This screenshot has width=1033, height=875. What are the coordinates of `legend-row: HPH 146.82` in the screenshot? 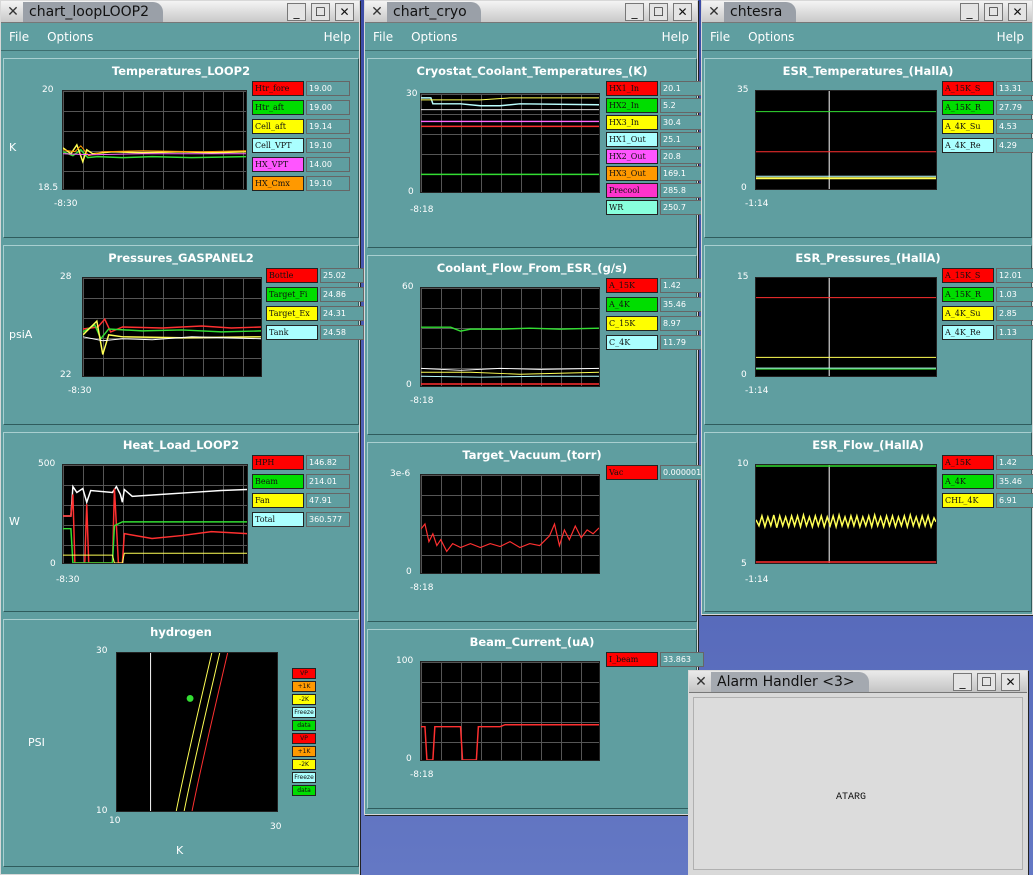 It's located at (301, 462).